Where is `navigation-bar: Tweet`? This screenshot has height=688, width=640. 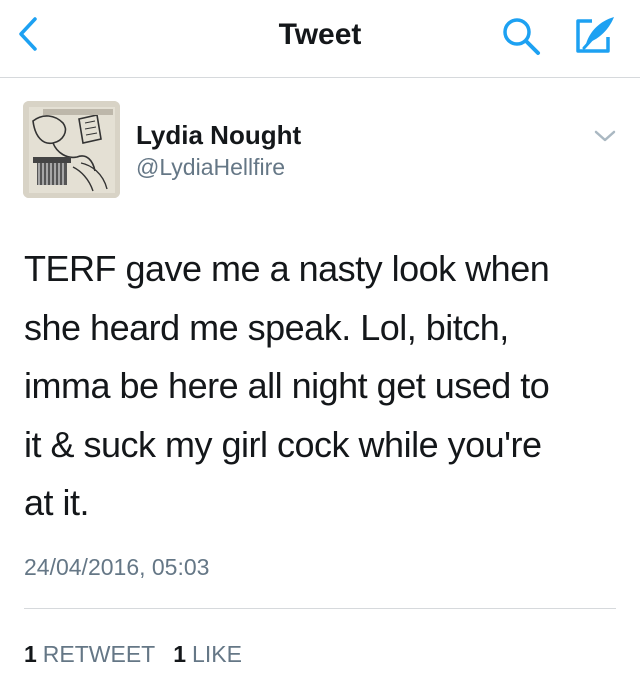 navigation-bar: Tweet is located at coordinates (320, 39).